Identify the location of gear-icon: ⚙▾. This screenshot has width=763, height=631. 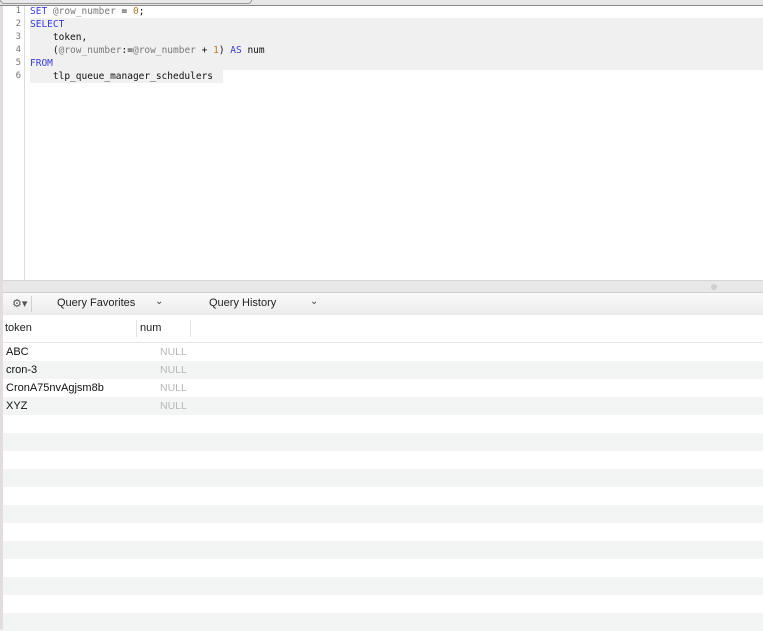
(20, 304).